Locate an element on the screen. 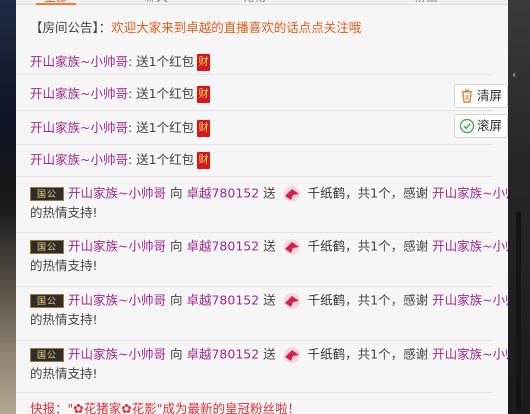  tab-fans: 粉丝 is located at coordinates (426, 2).